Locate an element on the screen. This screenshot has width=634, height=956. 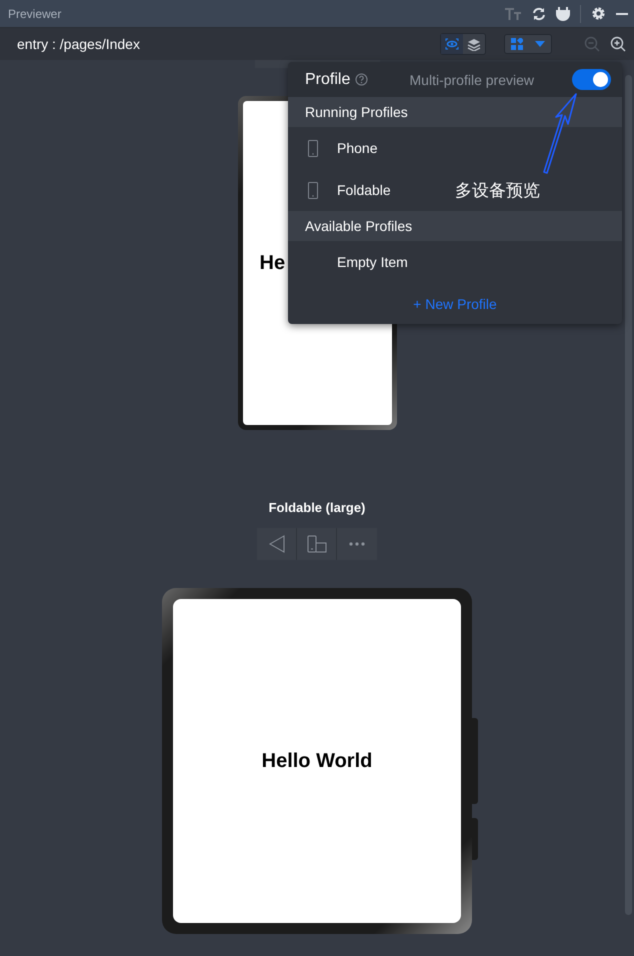
refresh-icon is located at coordinates (539, 13).